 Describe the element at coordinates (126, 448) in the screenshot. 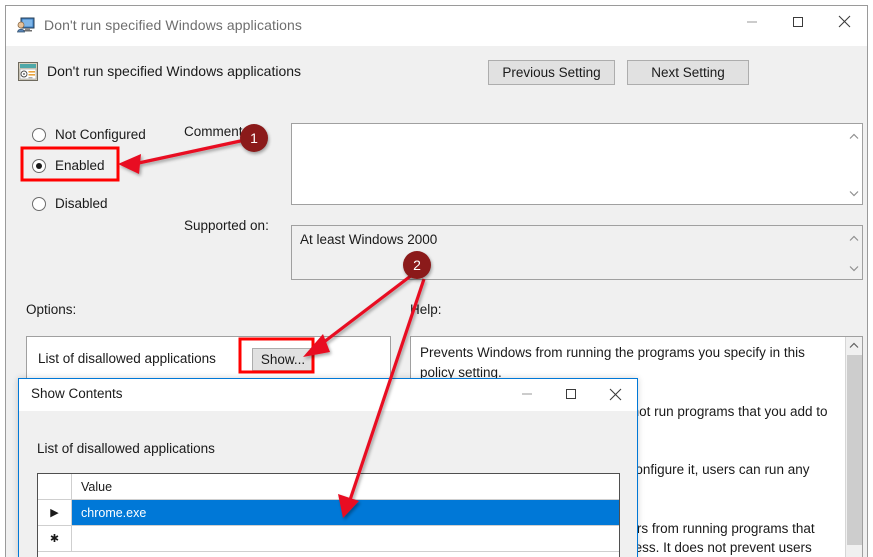

I see `dialog-list-label: List of disallowed applications` at that location.